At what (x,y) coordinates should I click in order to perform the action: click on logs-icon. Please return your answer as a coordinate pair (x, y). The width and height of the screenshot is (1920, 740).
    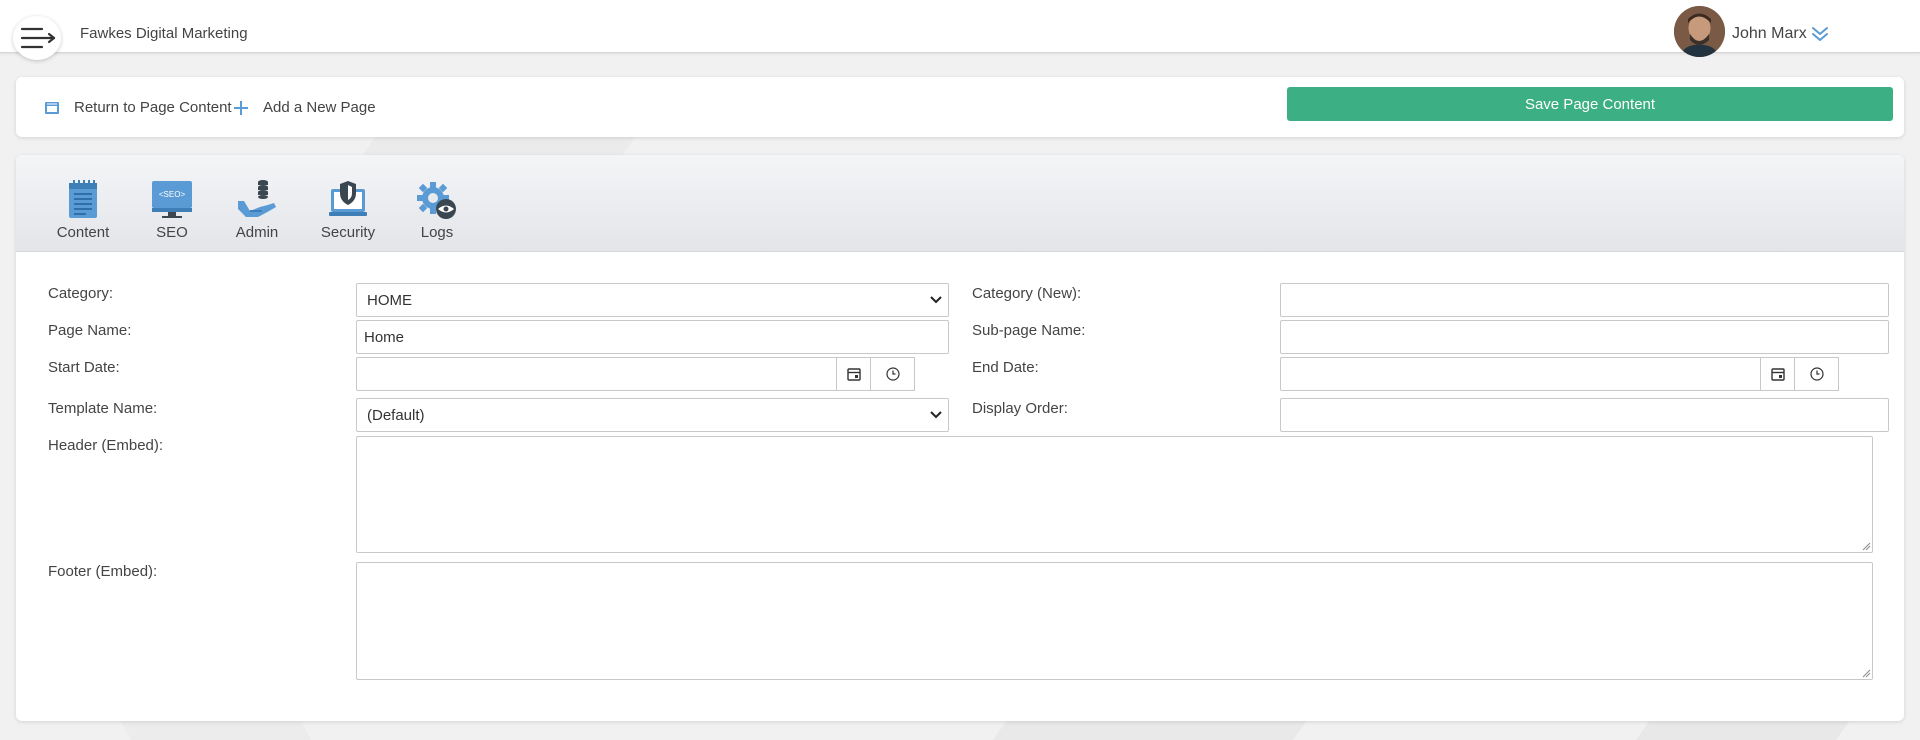
    Looking at the image, I should click on (436, 200).